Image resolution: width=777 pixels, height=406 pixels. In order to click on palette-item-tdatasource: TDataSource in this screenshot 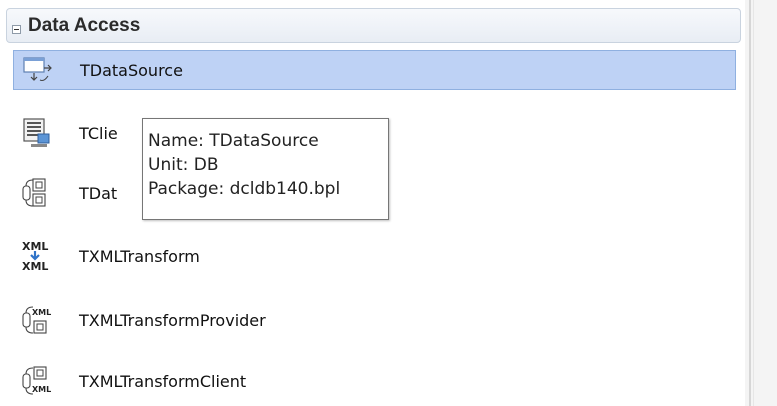, I will do `click(374, 70)`.